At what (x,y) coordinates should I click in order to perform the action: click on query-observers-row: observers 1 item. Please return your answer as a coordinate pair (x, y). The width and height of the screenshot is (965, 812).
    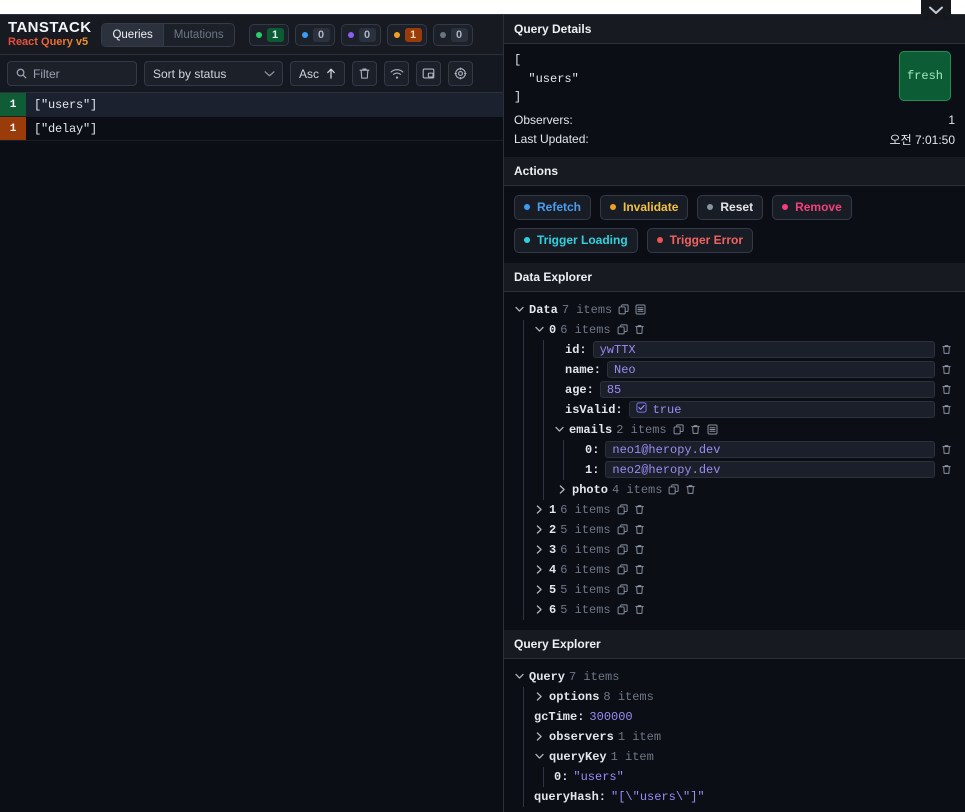
    Looking at the image, I should click on (744, 737).